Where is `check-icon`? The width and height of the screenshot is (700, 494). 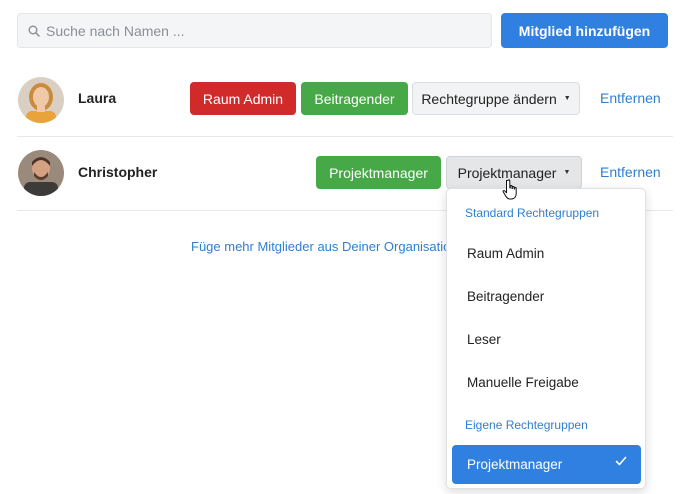
check-icon is located at coordinates (621, 461).